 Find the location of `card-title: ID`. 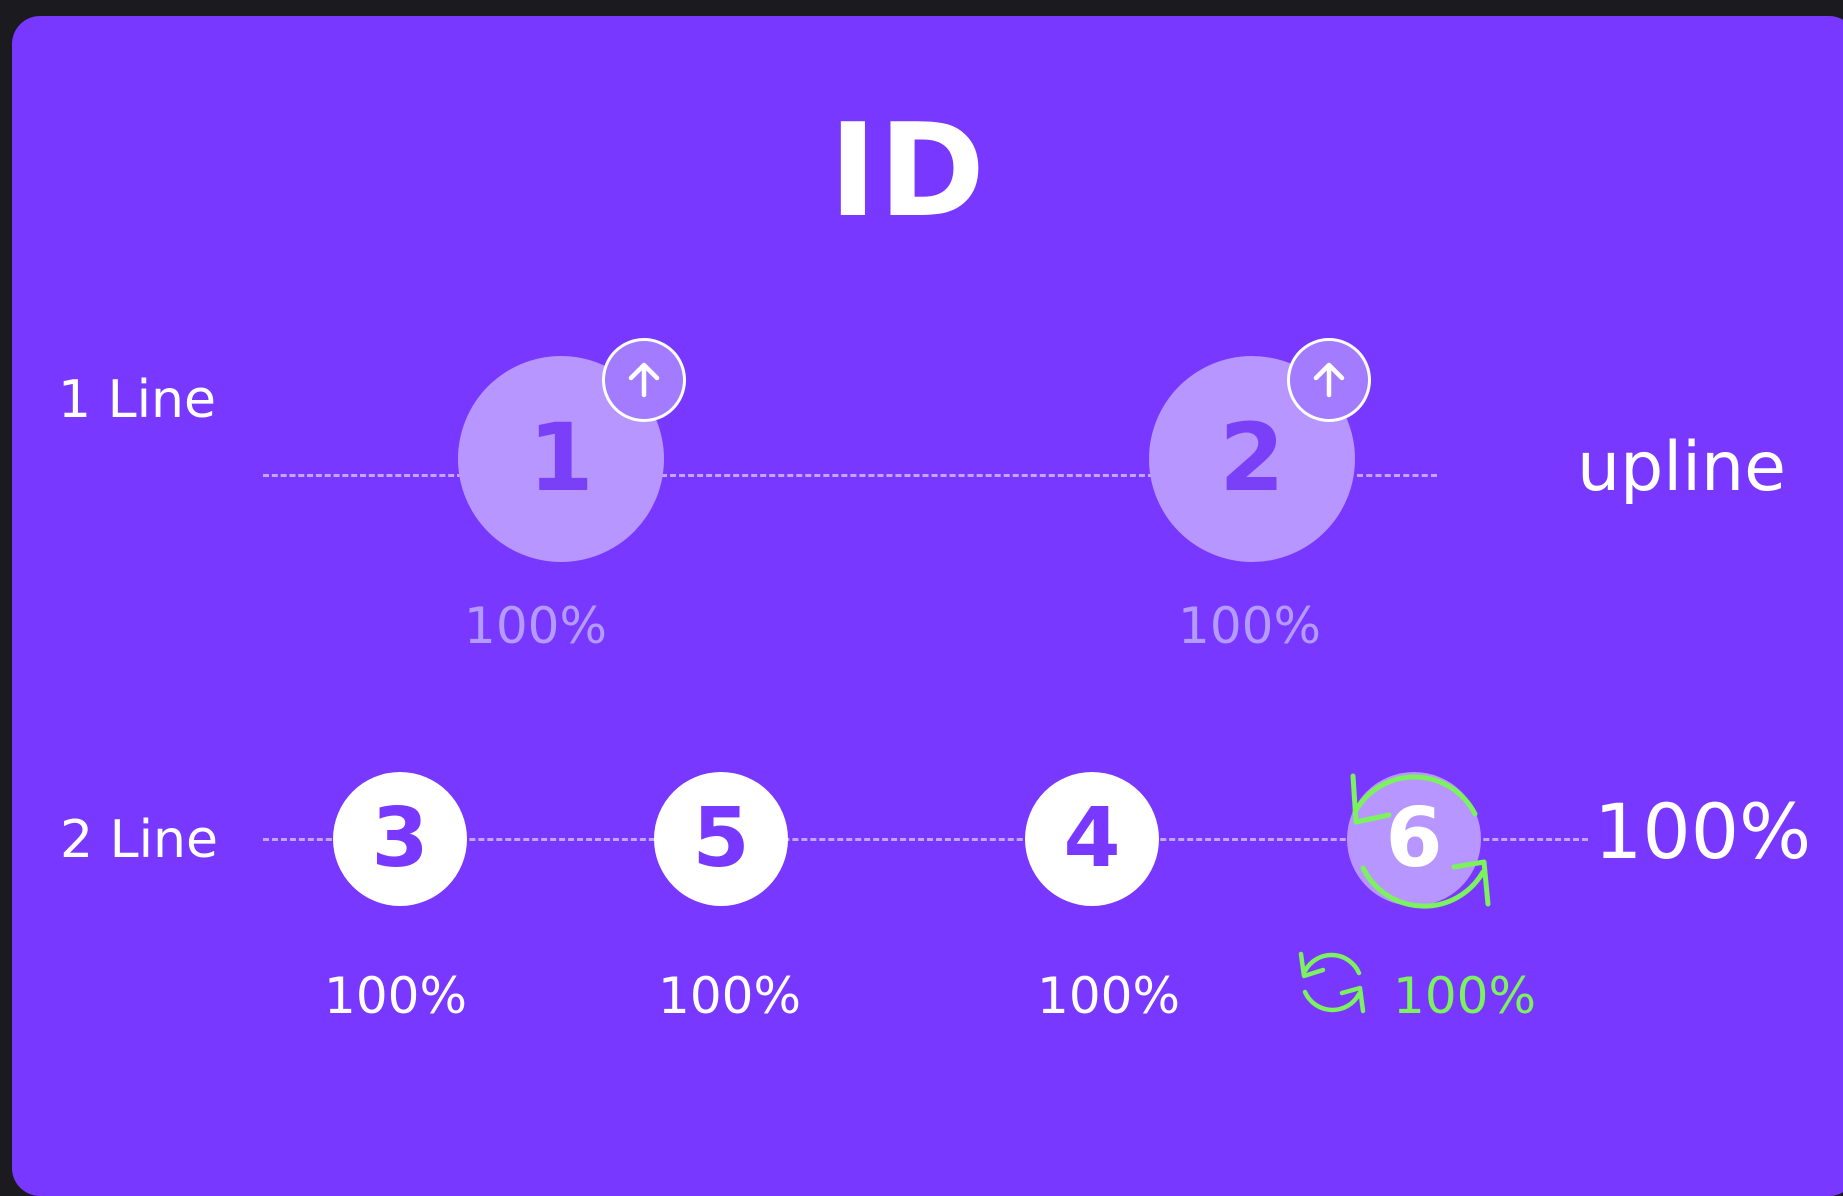

card-title: ID is located at coordinates (908, 171).